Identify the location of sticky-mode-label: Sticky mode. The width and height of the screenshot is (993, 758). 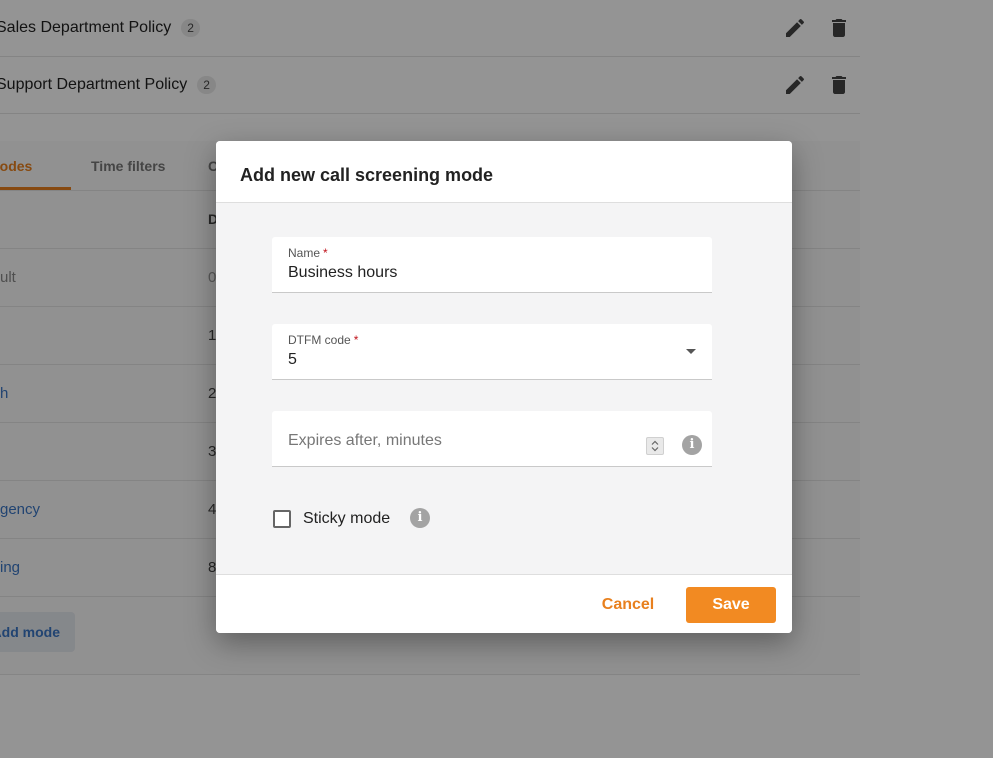
(346, 519).